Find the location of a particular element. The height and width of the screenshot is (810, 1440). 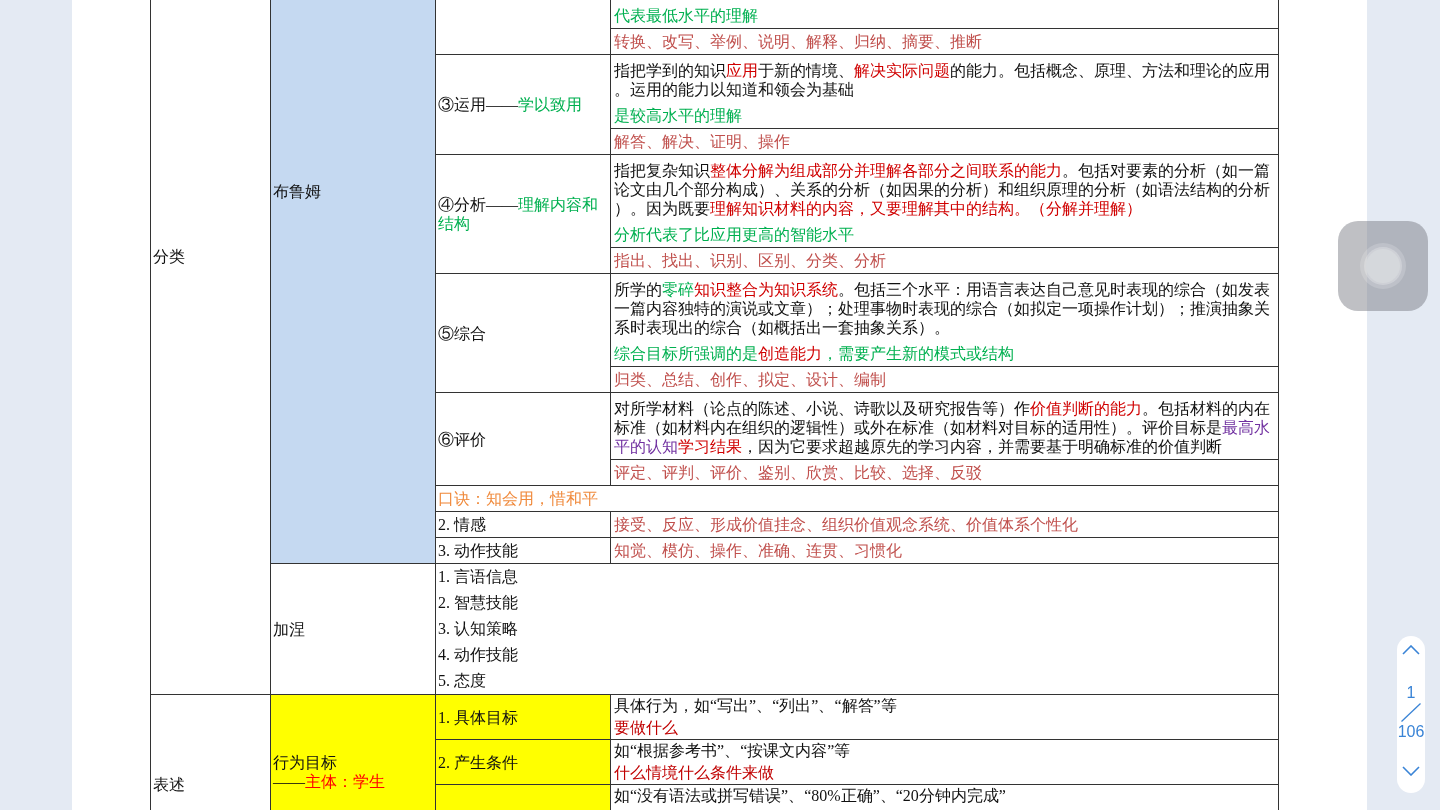

description-text: 要做什么 is located at coordinates (646, 728).